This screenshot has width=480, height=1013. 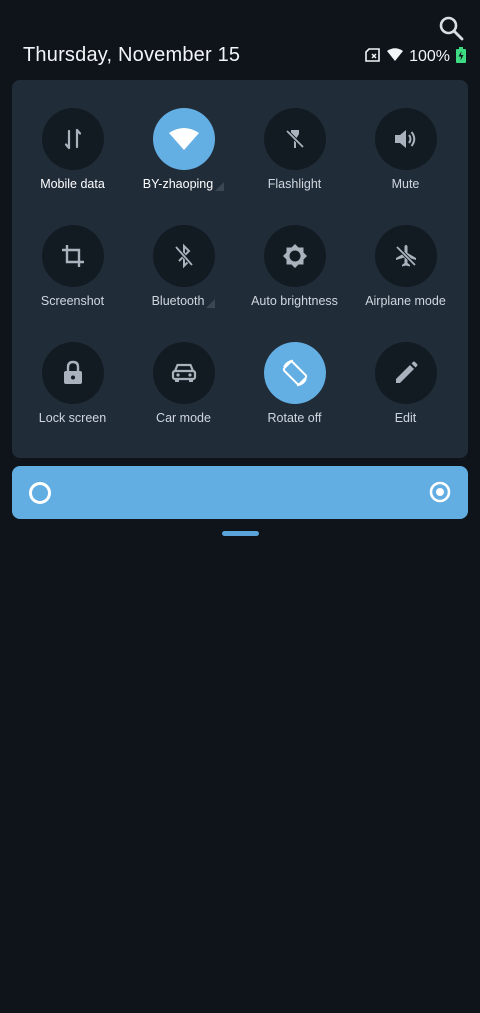 I want to click on mobile-data-button, so click(x=72, y=139).